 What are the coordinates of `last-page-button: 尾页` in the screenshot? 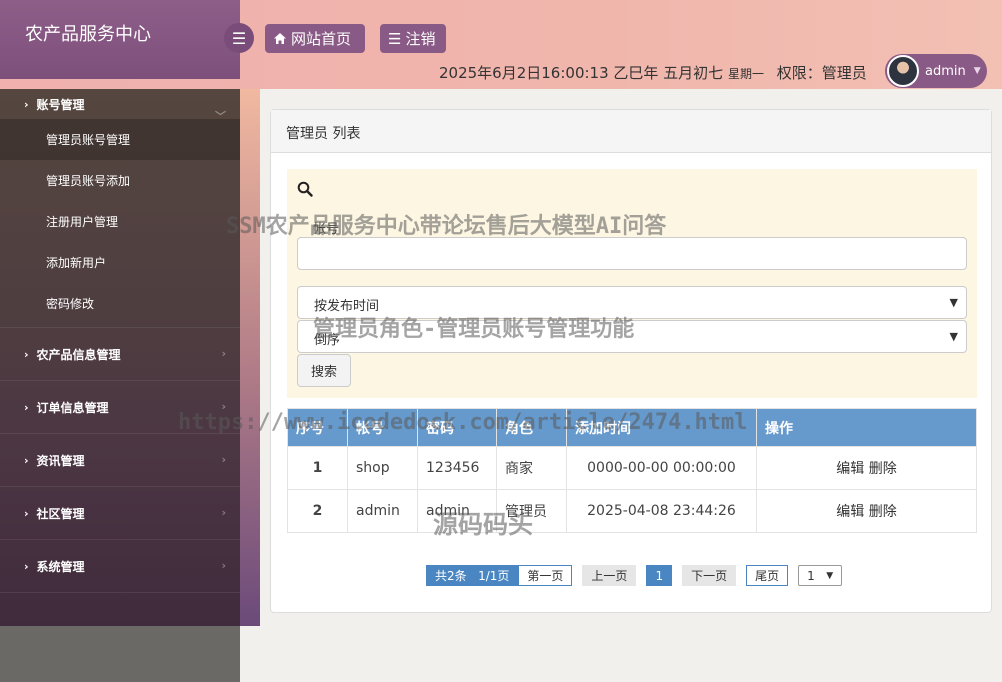 It's located at (767, 575).